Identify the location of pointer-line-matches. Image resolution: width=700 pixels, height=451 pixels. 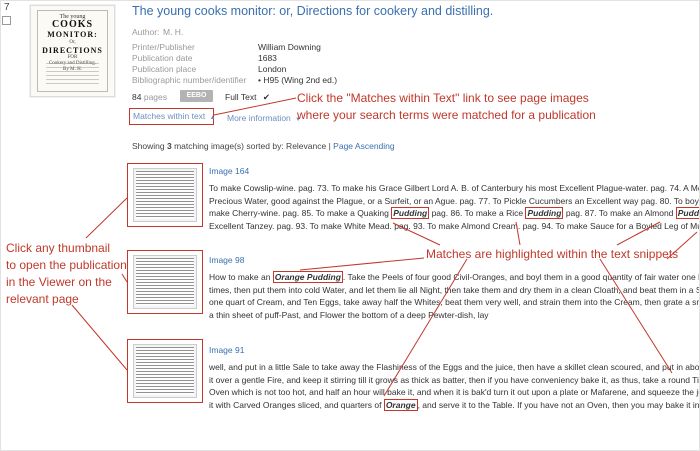
(255, 106).